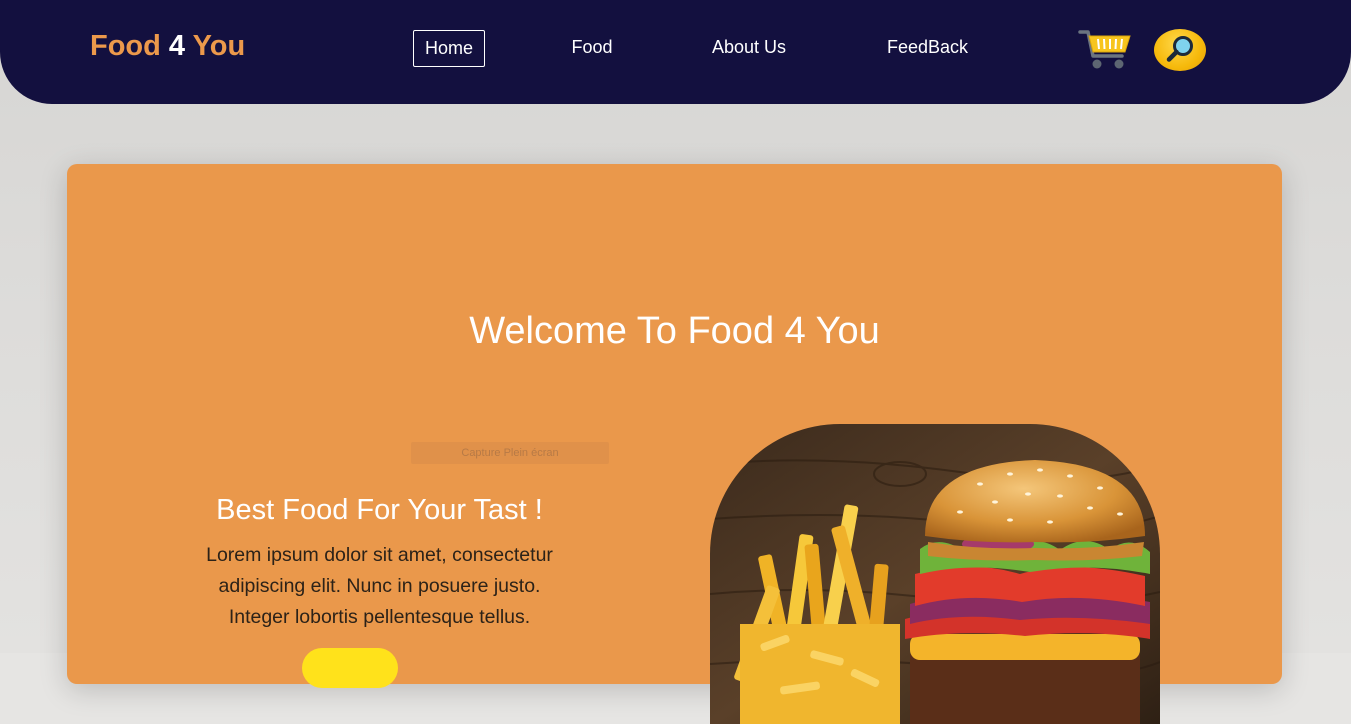 Image resolution: width=1351 pixels, height=724 pixels. What do you see at coordinates (675, 52) in the screenshot?
I see `navbar: Food 4 You Home Food About Us FeedBack` at bounding box center [675, 52].